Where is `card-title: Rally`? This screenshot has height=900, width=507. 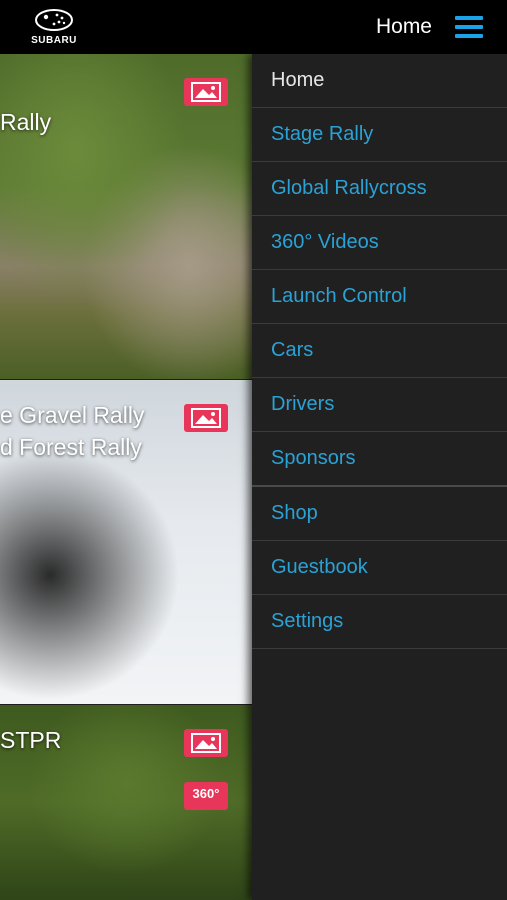
card-title: Rally is located at coordinates (26, 122).